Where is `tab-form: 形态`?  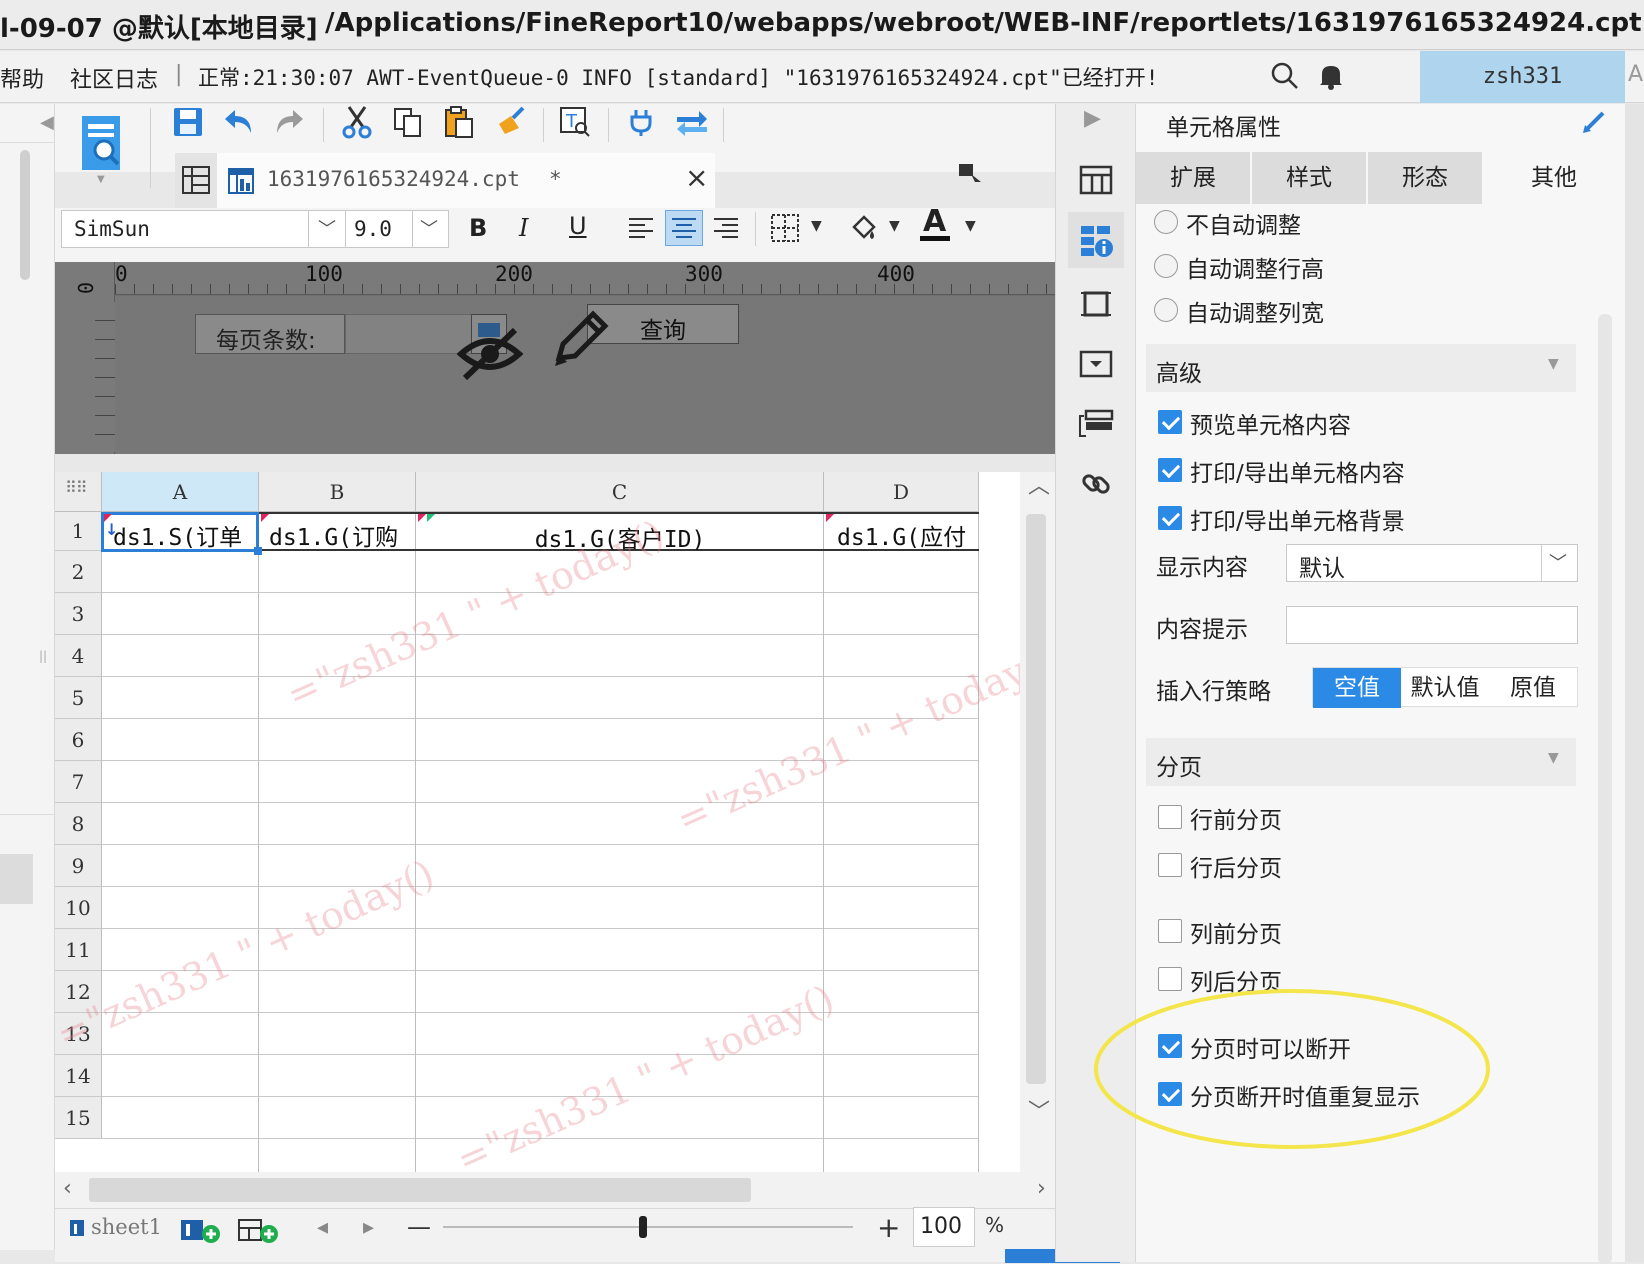 tab-form: 形态 is located at coordinates (1426, 178).